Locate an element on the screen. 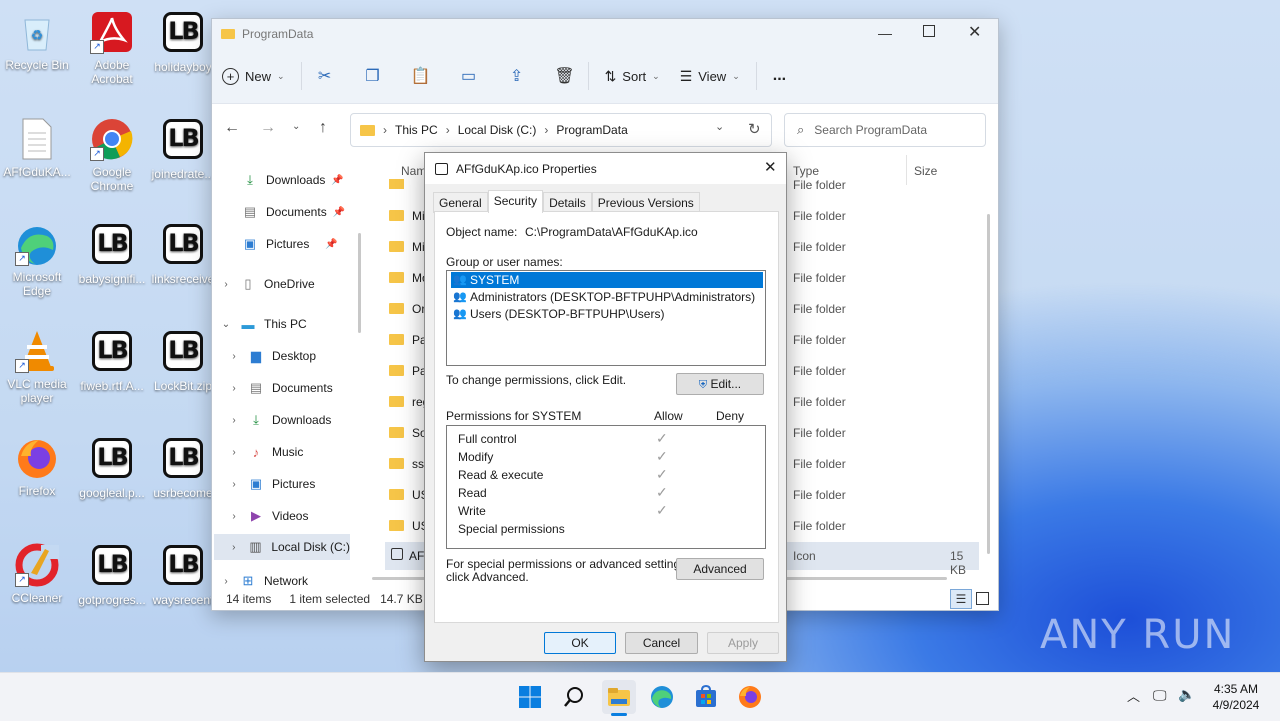  desktop-icon-chrome: ↗ Google Chrome is located at coordinates (112, 155).